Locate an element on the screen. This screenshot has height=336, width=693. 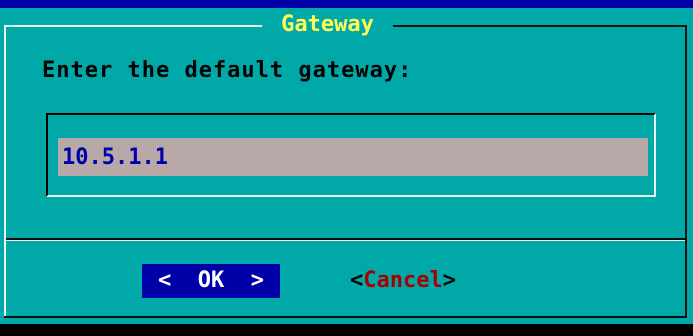
dialog-frame-bottom is located at coordinates (345, 317).